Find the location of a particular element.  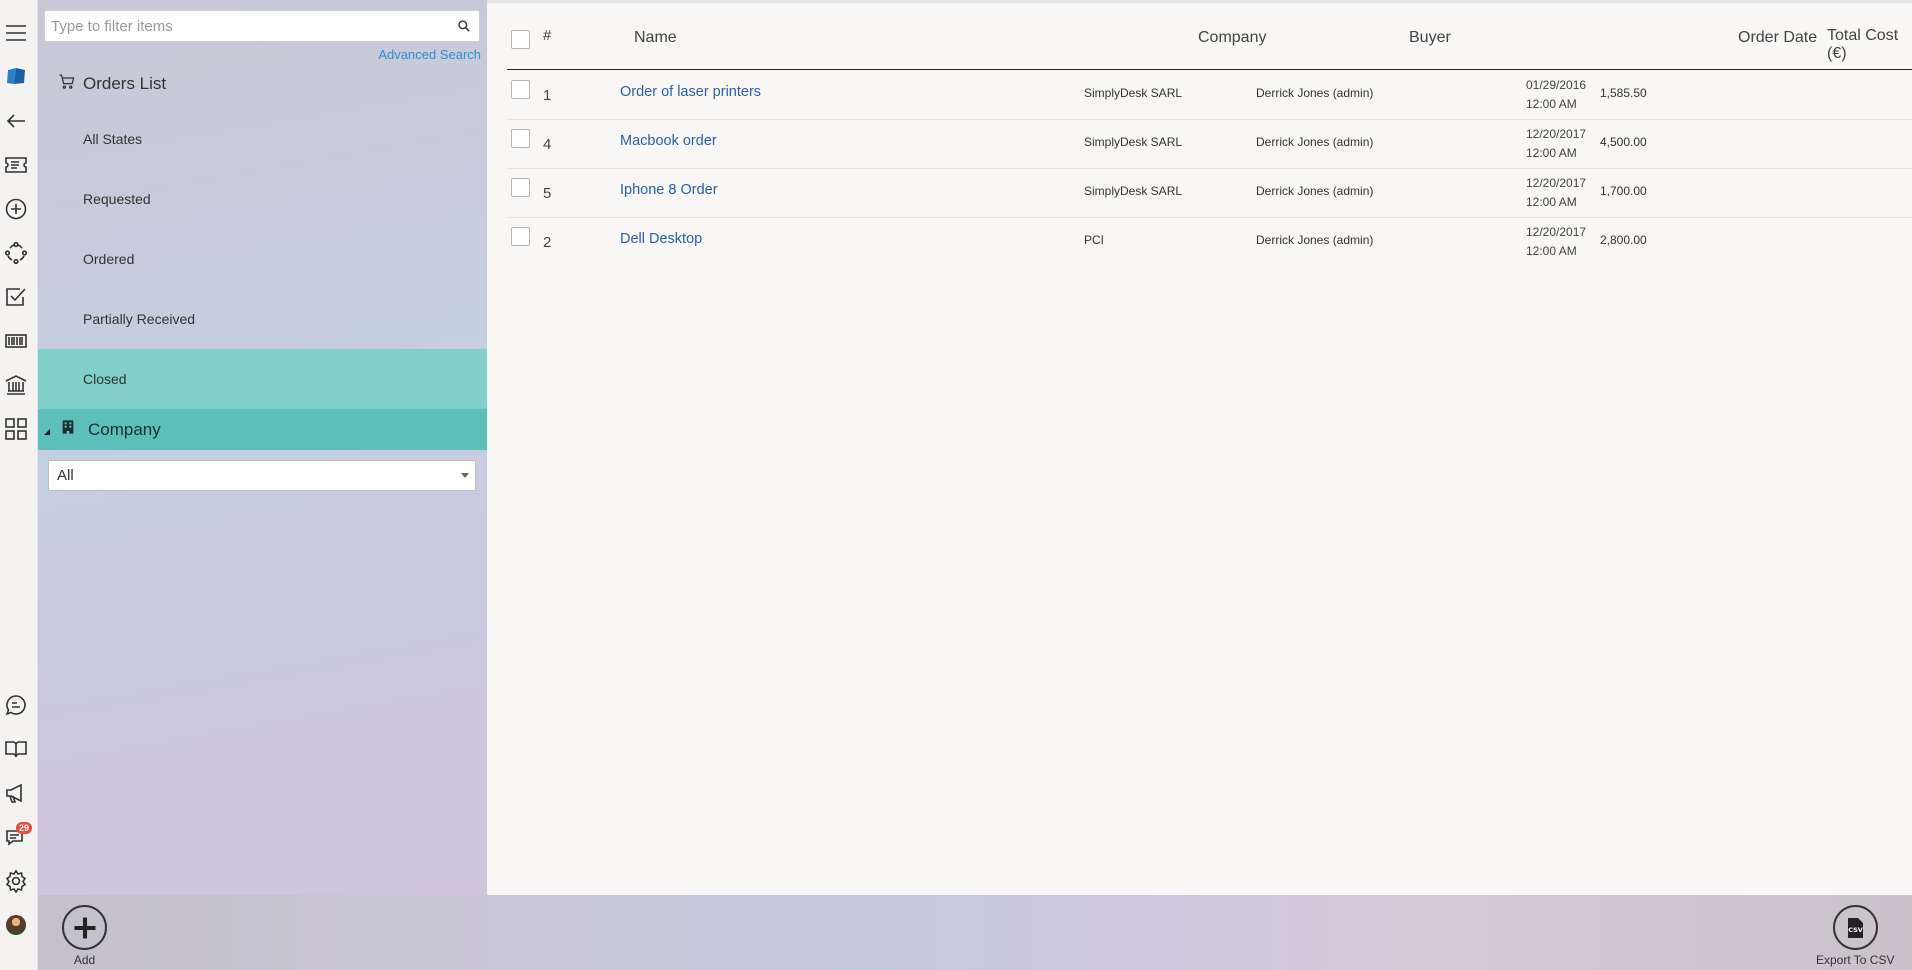

row-total-cost: 1,700.00 is located at coordinates (1623, 191).